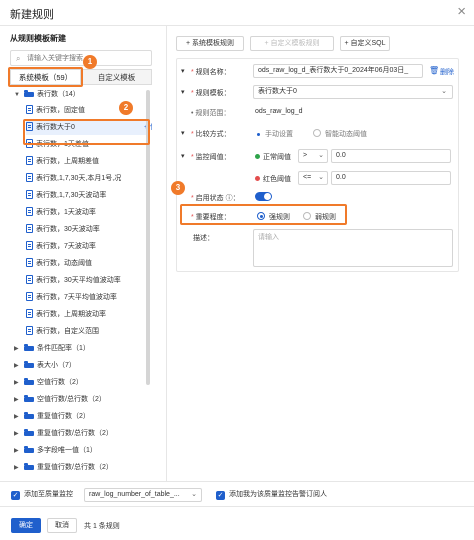  What do you see at coordinates (71, 399) in the screenshot?
I see `tree-group-label: 空值行数/总行数（2）` at bounding box center [71, 399].